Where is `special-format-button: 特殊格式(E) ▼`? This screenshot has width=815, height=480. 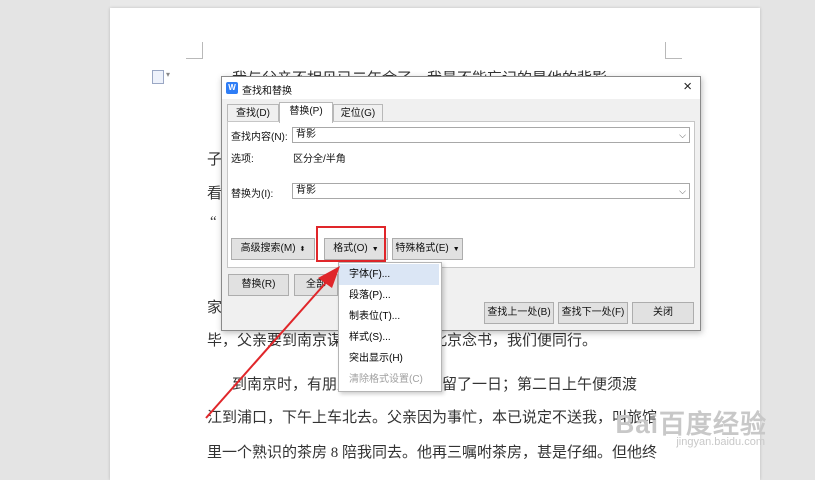 special-format-button: 特殊格式(E) ▼ is located at coordinates (427, 249).